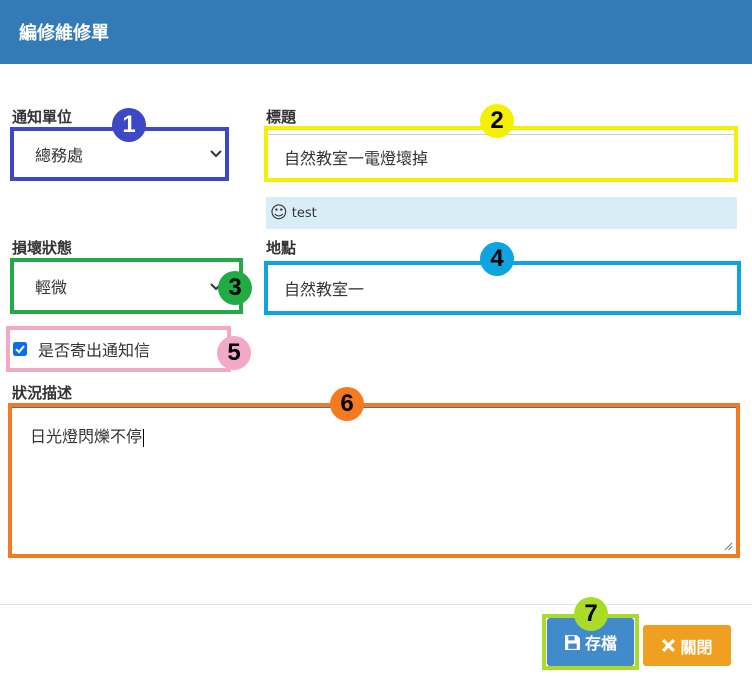 The height and width of the screenshot is (685, 752). Describe the element at coordinates (497, 121) in the screenshot. I see `annotation-badge-2: 2` at that location.